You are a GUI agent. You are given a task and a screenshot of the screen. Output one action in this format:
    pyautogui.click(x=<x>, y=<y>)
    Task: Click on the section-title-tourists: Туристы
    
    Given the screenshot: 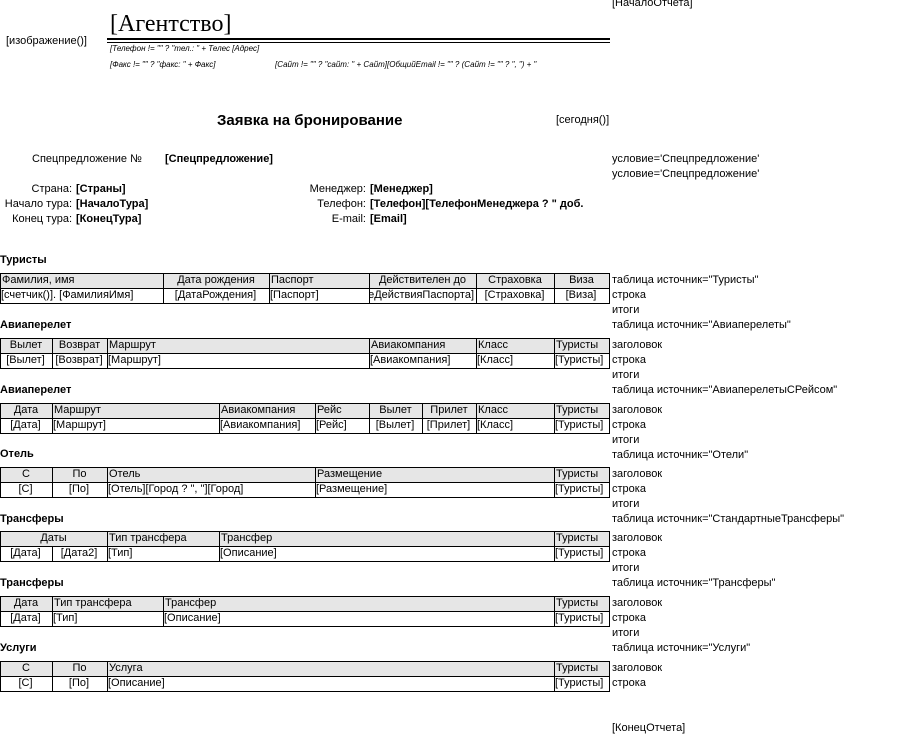 What is the action you would take?
    pyautogui.click(x=23, y=260)
    